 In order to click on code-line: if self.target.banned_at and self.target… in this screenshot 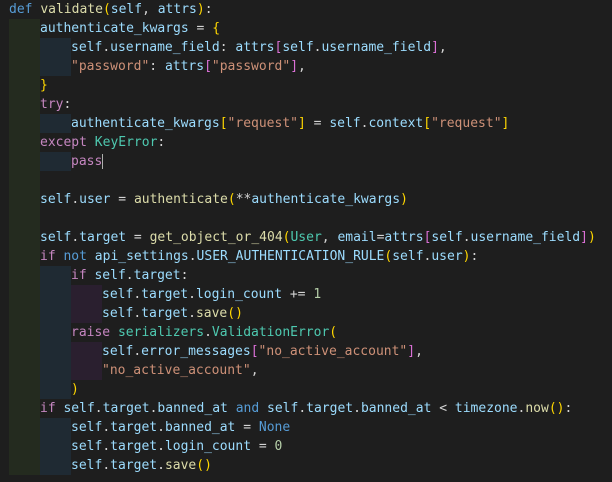, I will do `click(306, 408)`.